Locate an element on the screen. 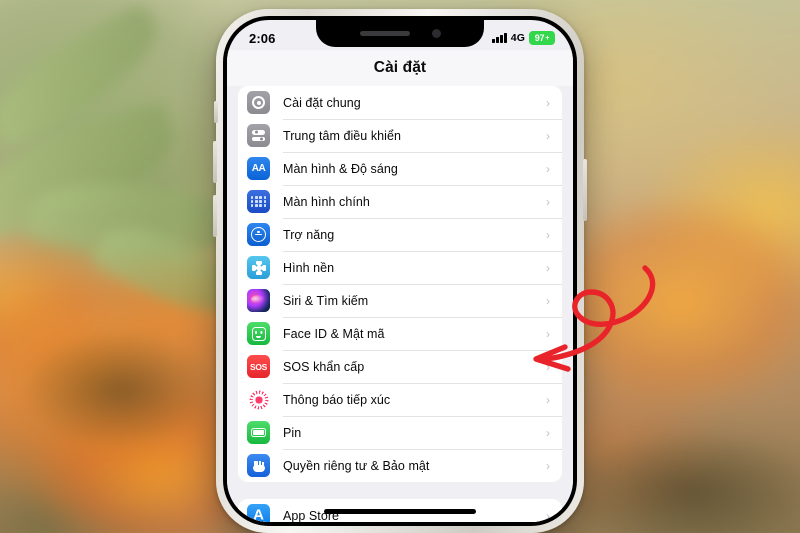 This screenshot has width=800, height=533. status-right-cluster: 4G 97 + is located at coordinates (523, 38).